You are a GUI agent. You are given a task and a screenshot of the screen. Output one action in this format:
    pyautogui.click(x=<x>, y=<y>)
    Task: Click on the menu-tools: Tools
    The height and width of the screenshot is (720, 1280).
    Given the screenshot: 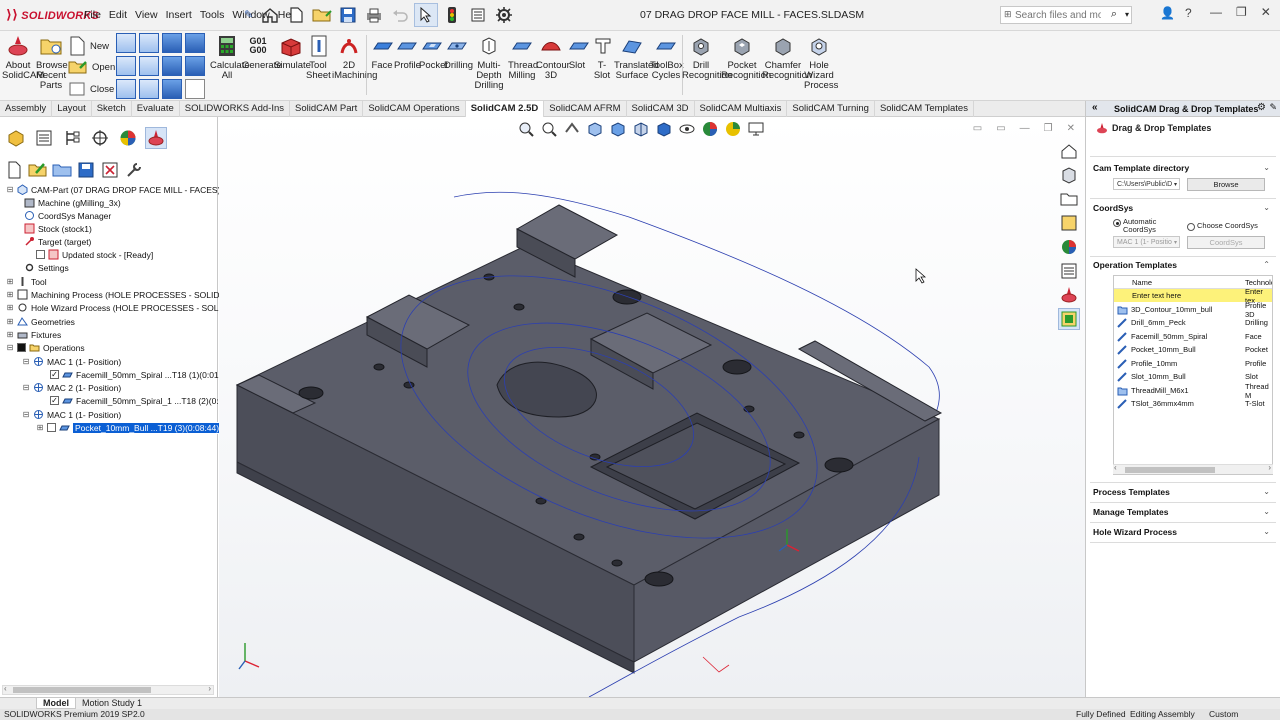 What is the action you would take?
    pyautogui.click(x=212, y=15)
    